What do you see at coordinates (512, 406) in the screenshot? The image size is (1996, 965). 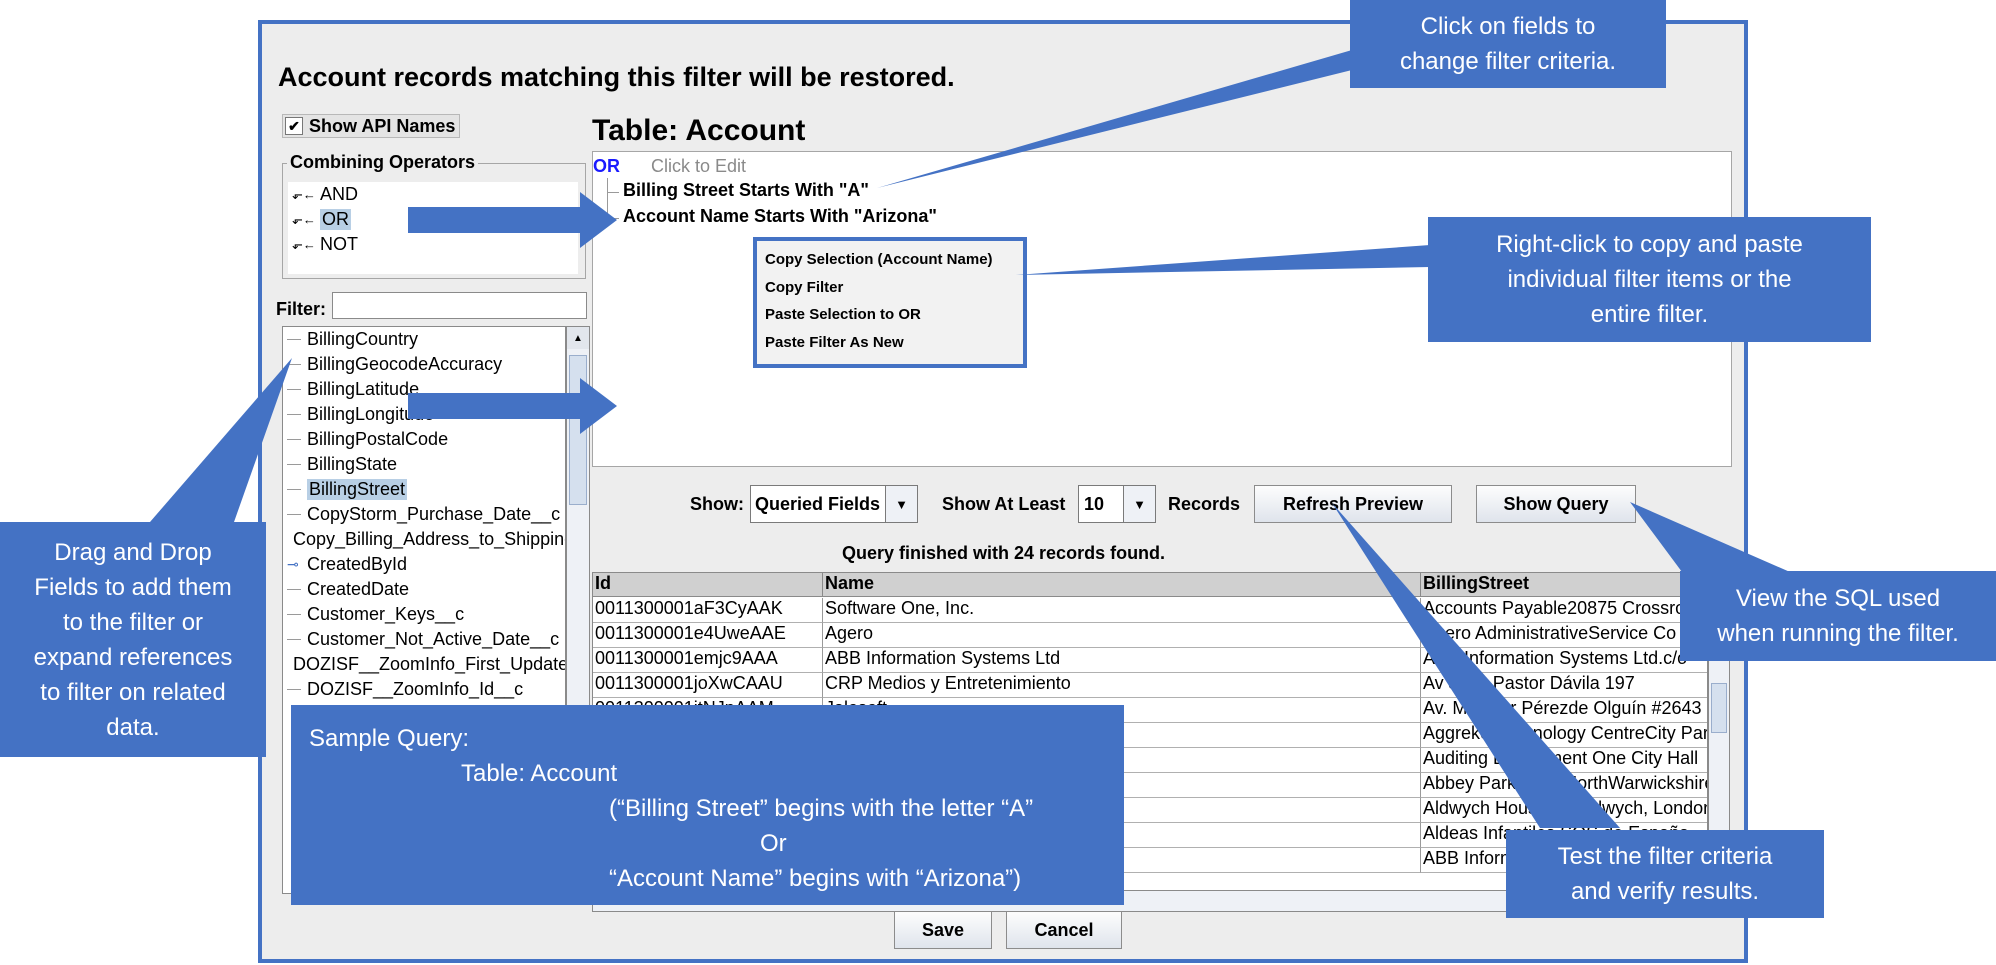 I see `arrow-to-tree-fields` at bounding box center [512, 406].